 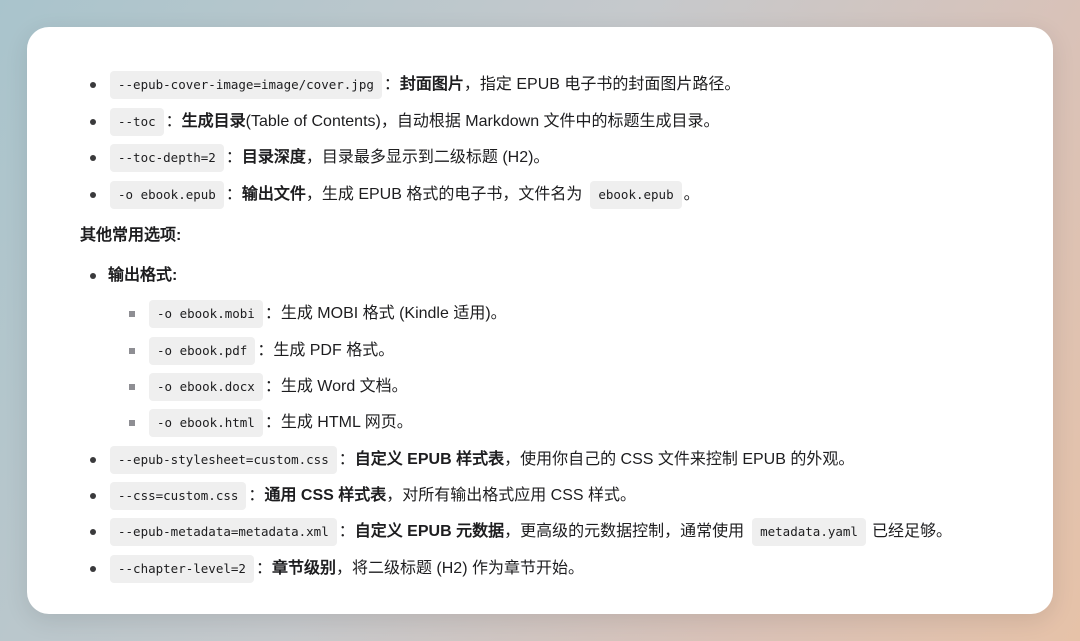 What do you see at coordinates (691, 194) in the screenshot?
I see `item-tail: 。` at bounding box center [691, 194].